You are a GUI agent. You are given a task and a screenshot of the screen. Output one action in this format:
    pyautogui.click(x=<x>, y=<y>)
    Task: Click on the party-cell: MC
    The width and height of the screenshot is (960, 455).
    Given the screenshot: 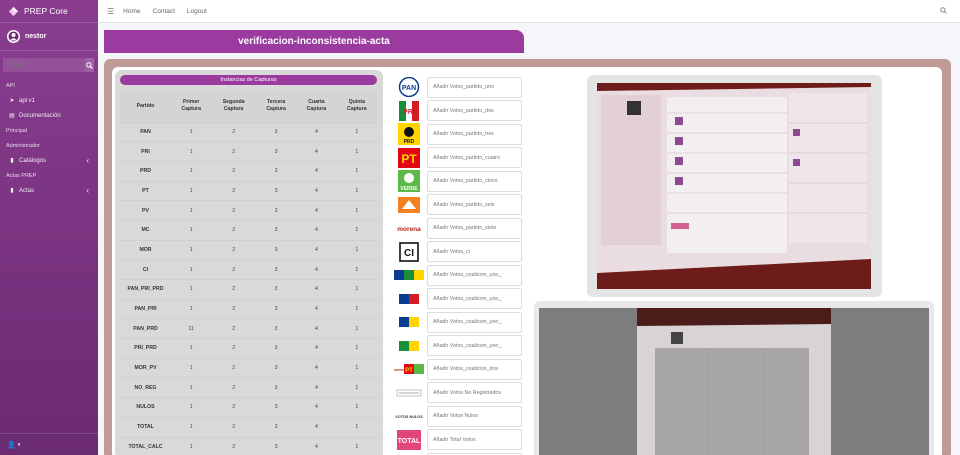 What is the action you would take?
    pyautogui.click(x=145, y=230)
    